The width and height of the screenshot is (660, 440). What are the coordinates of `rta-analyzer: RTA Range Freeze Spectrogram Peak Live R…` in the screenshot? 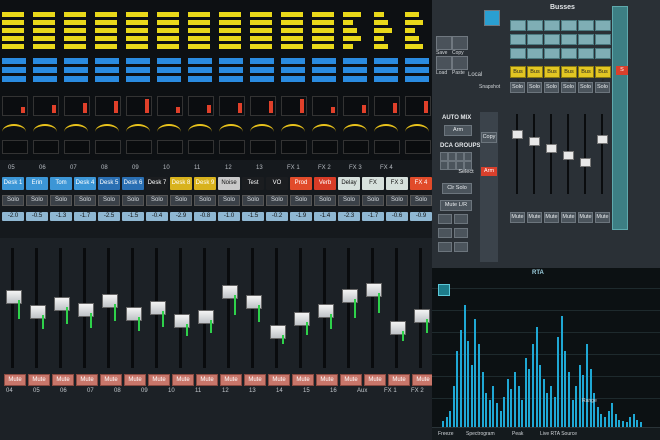 It's located at (546, 354).